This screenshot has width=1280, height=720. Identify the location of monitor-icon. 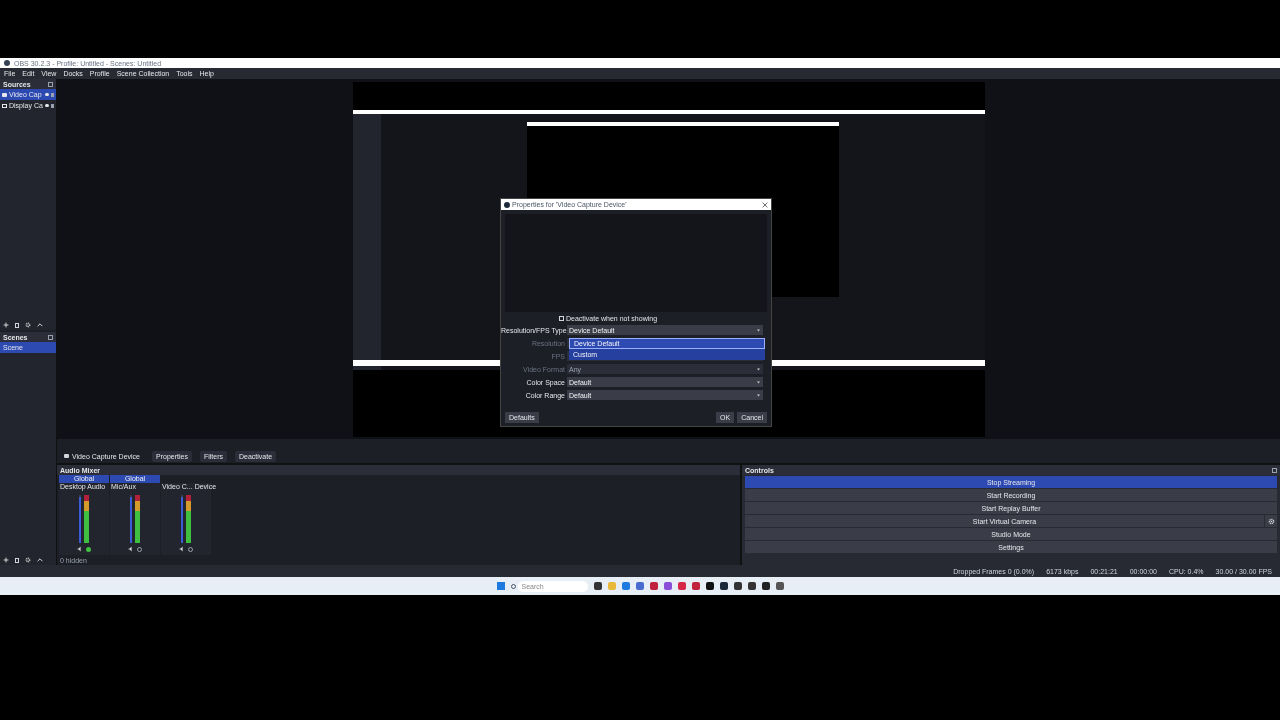
(4, 105).